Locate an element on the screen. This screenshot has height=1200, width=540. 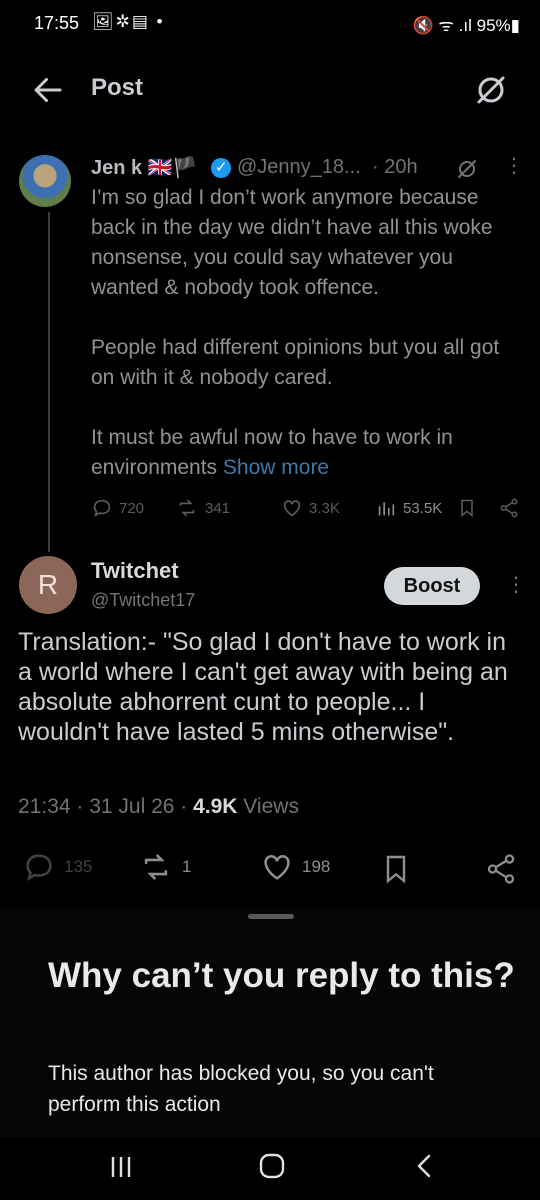
sheet-title: Why can’t you reply to this? is located at coordinates (281, 975).